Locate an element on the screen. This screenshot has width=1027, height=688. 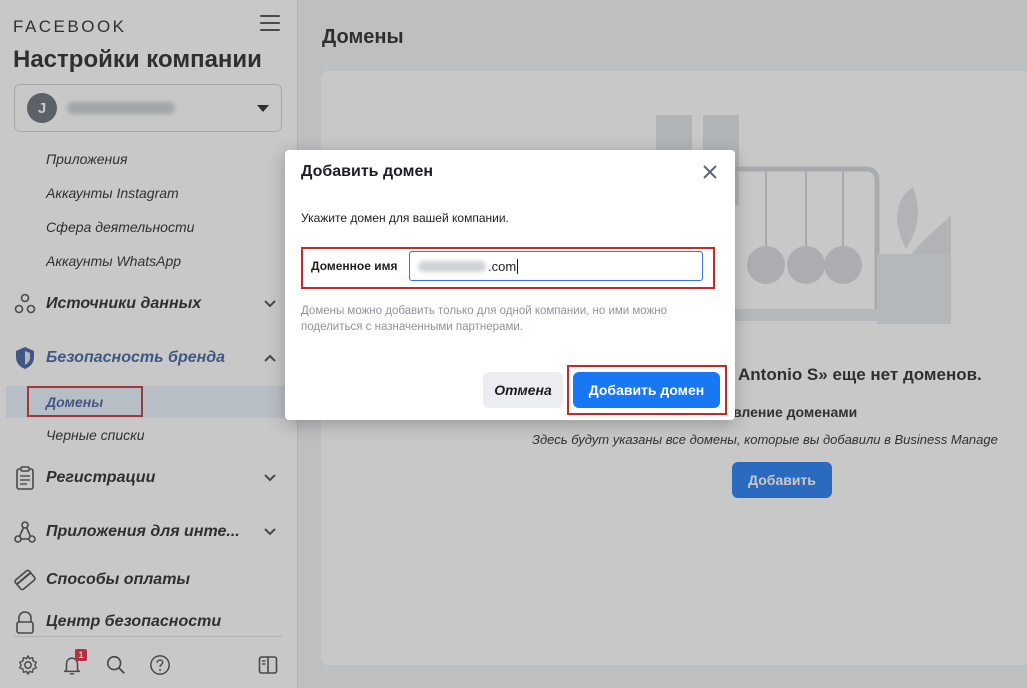
domain-suffix: .com is located at coordinates (502, 266).